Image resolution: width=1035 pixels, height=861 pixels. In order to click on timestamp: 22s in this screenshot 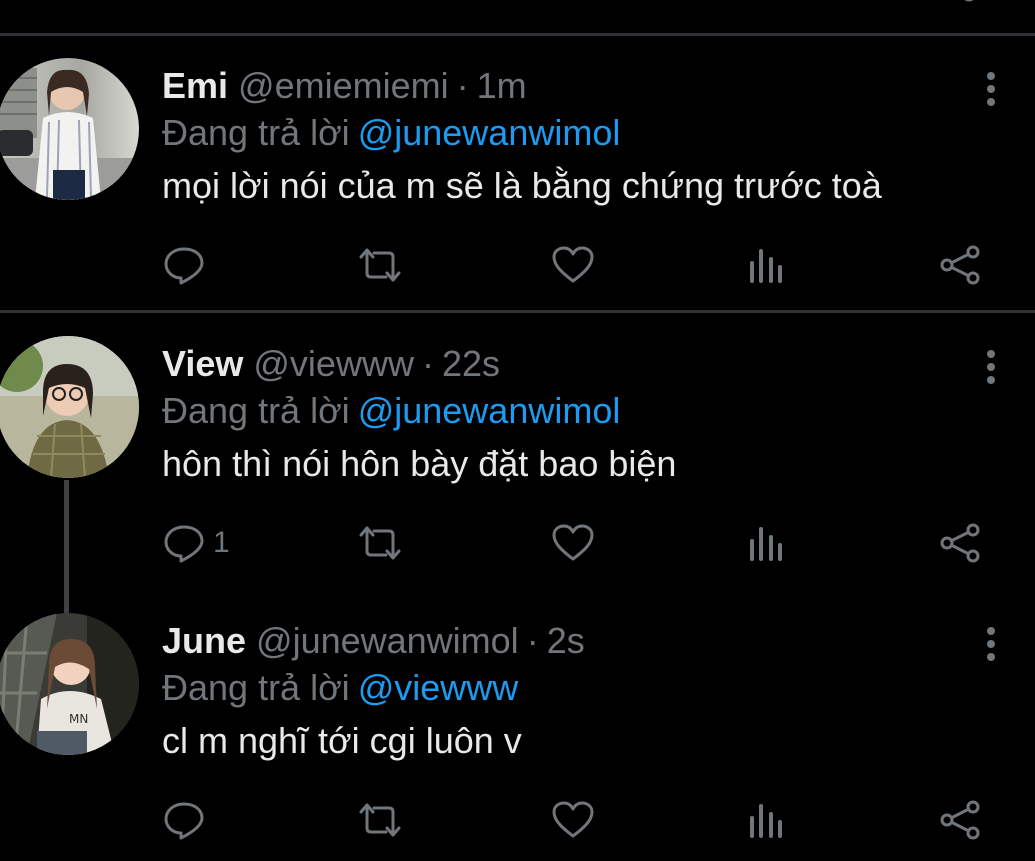, I will do `click(471, 364)`.